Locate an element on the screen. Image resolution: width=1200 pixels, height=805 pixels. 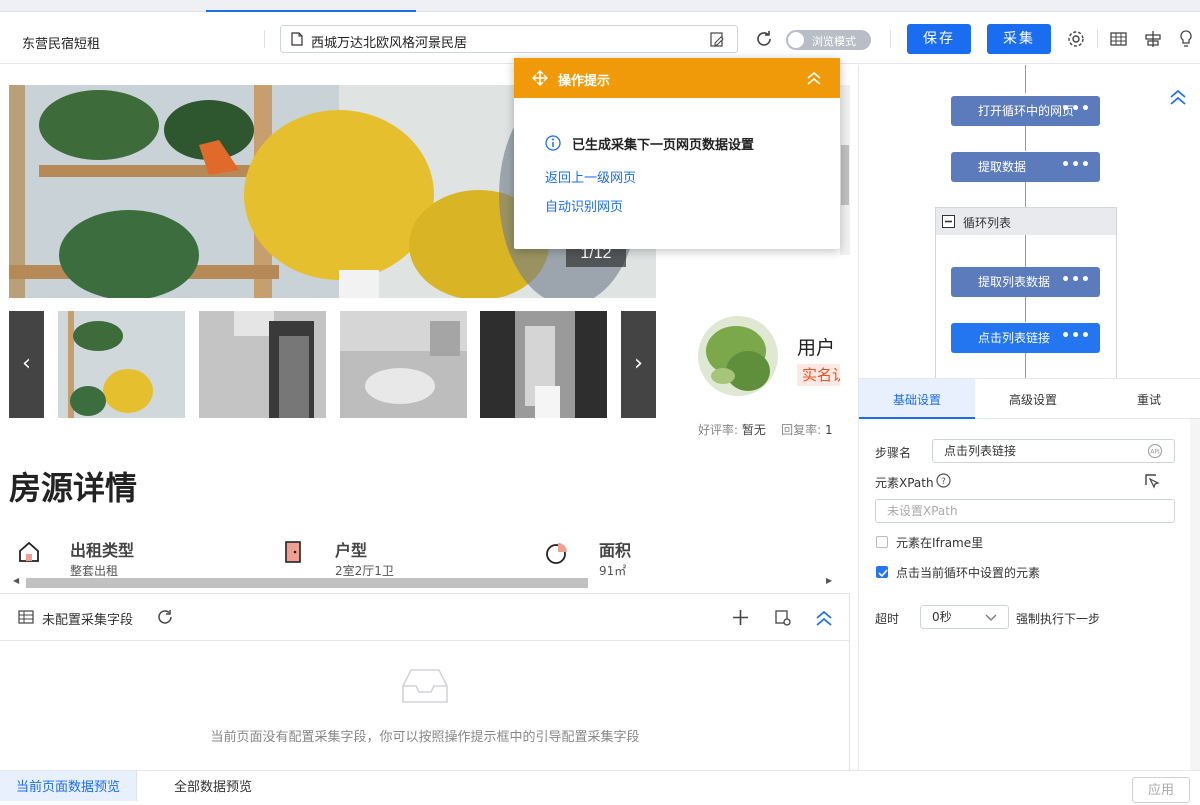
url-text: 西城万达北欧风格河景民居 is located at coordinates (389, 43).